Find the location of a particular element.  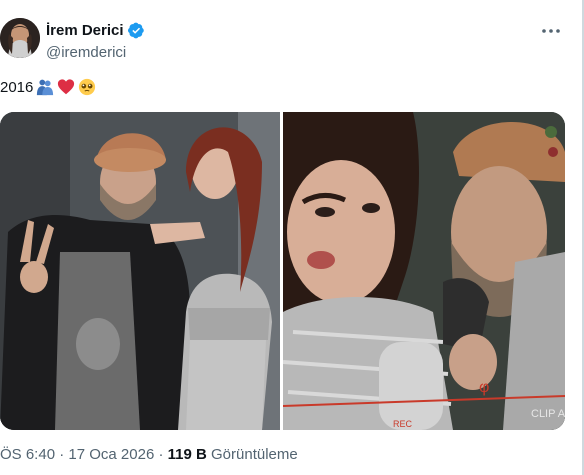

more-options-icon is located at coordinates (551, 31).